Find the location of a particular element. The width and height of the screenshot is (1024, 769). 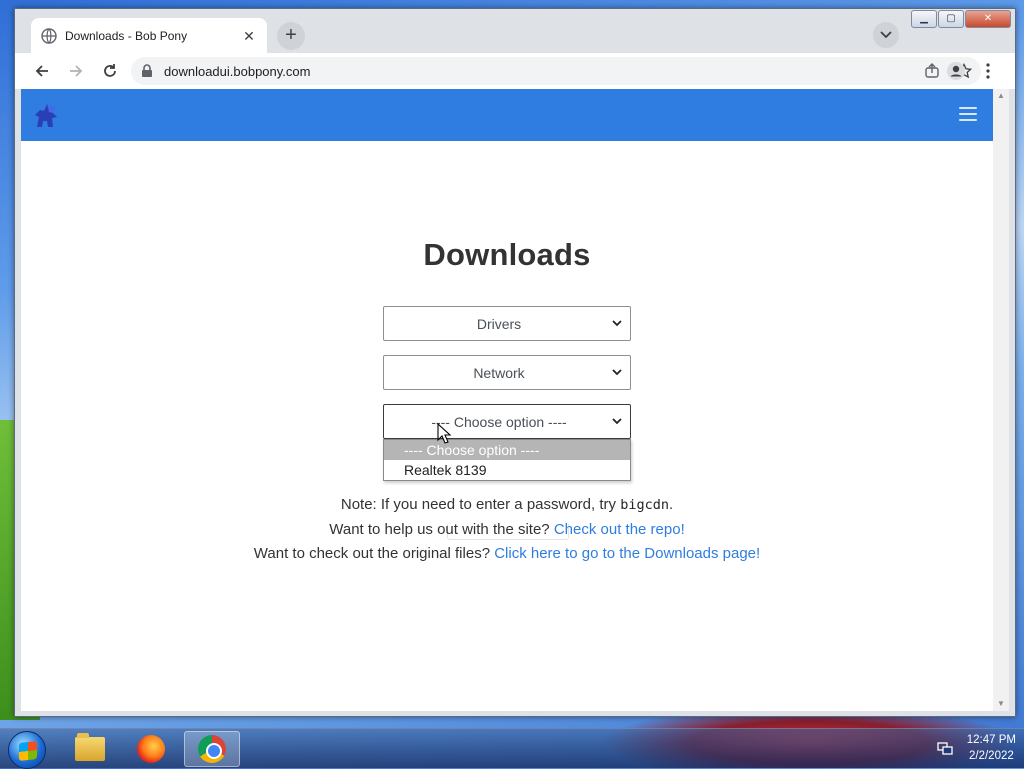

taskbar: 12:47 PM 2/2/2022 is located at coordinates (512, 748).